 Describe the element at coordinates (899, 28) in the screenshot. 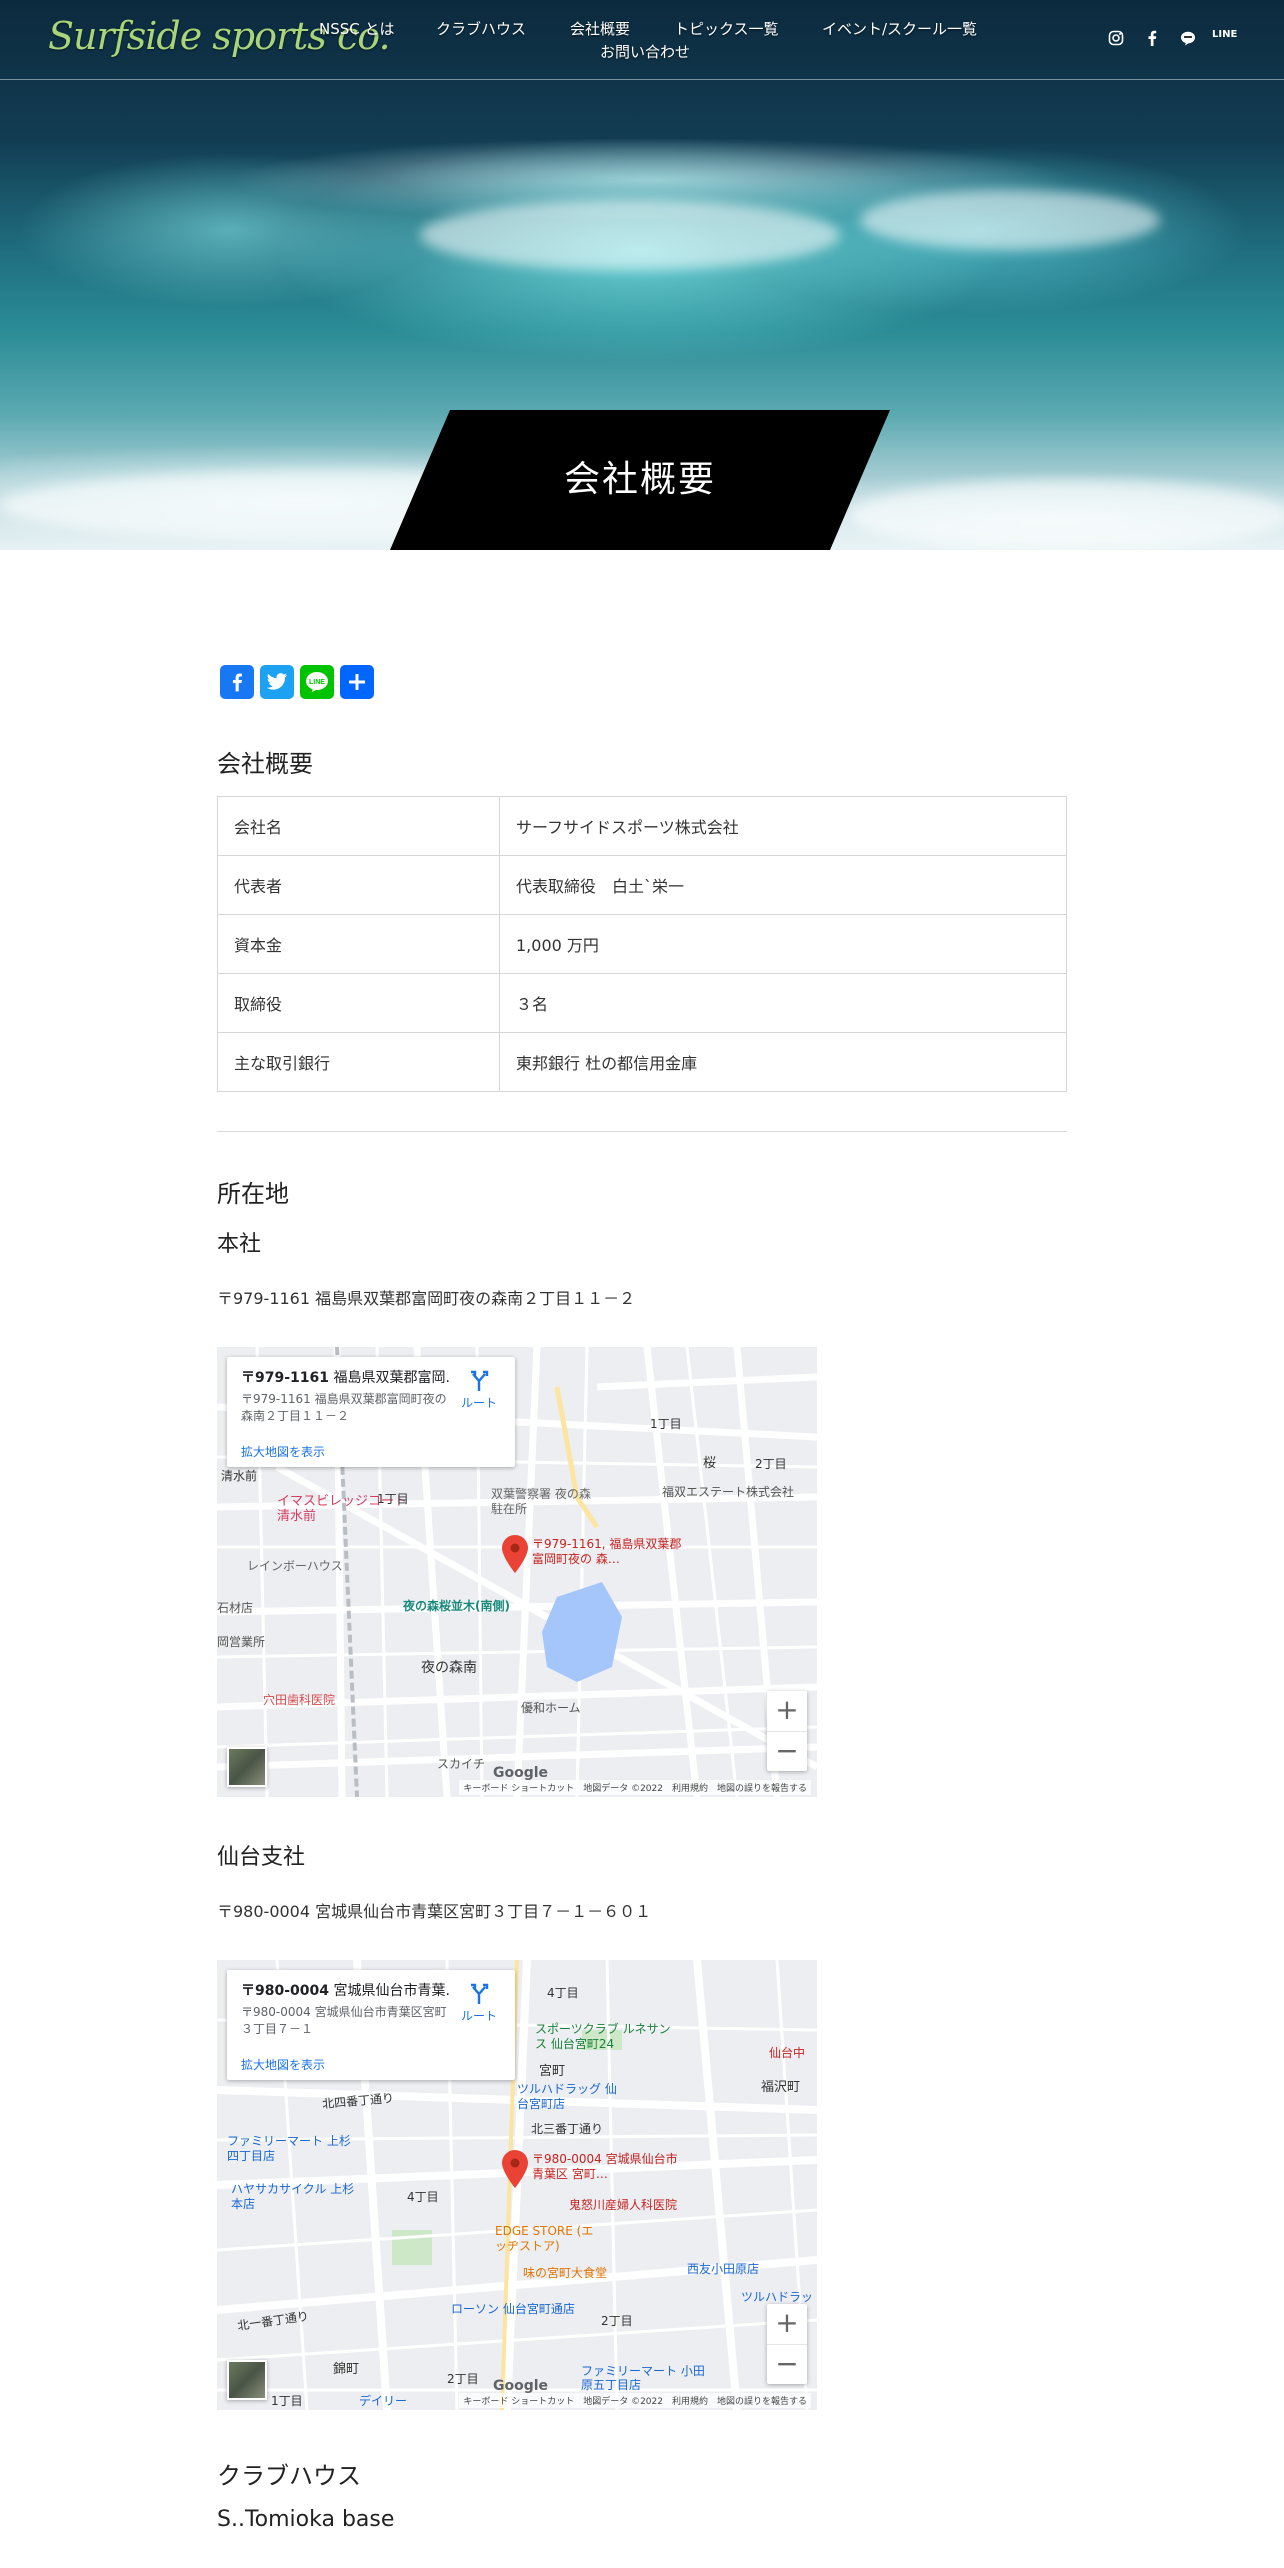

I see `nav-events: イベント/スクール一覧` at that location.